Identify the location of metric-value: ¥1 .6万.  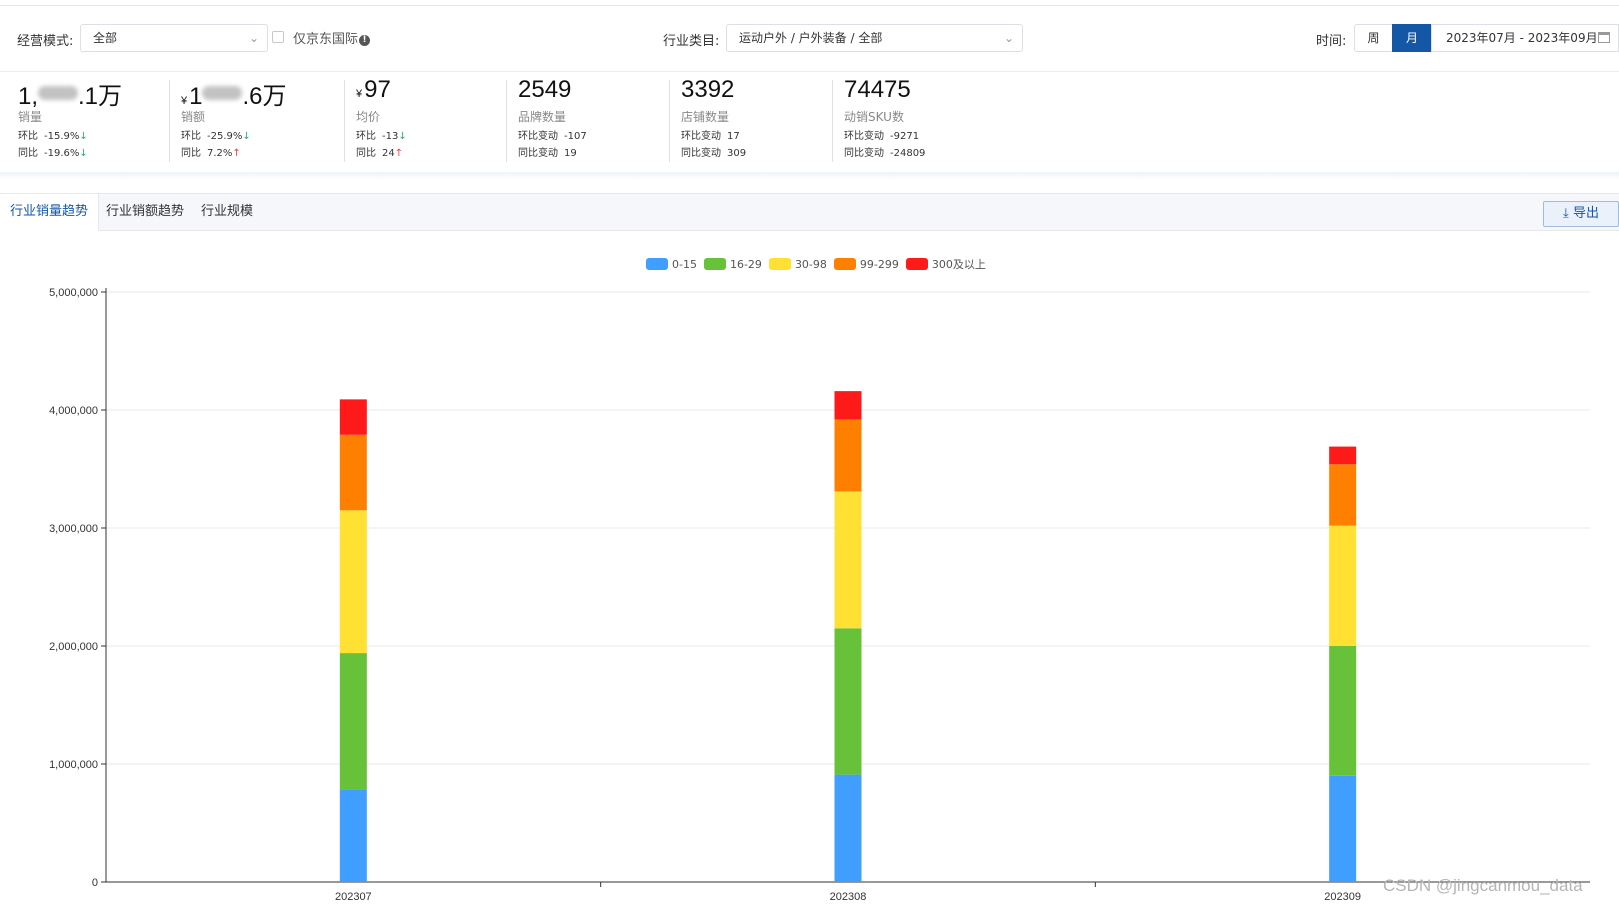
(234, 93).